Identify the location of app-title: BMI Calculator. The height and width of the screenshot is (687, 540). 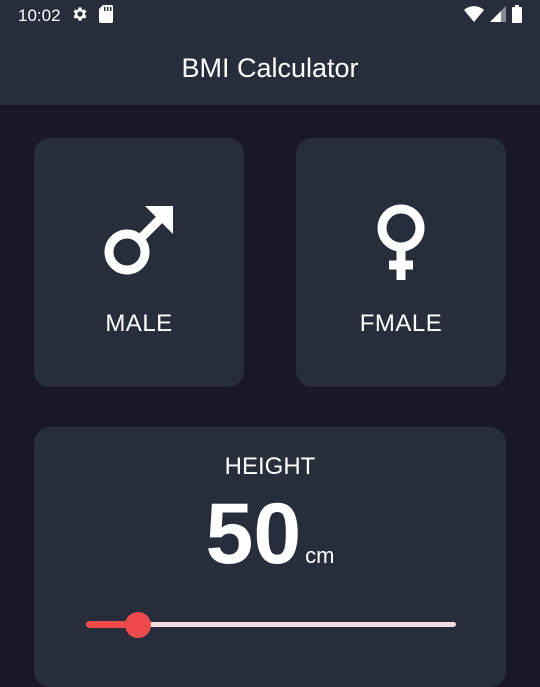
(270, 68).